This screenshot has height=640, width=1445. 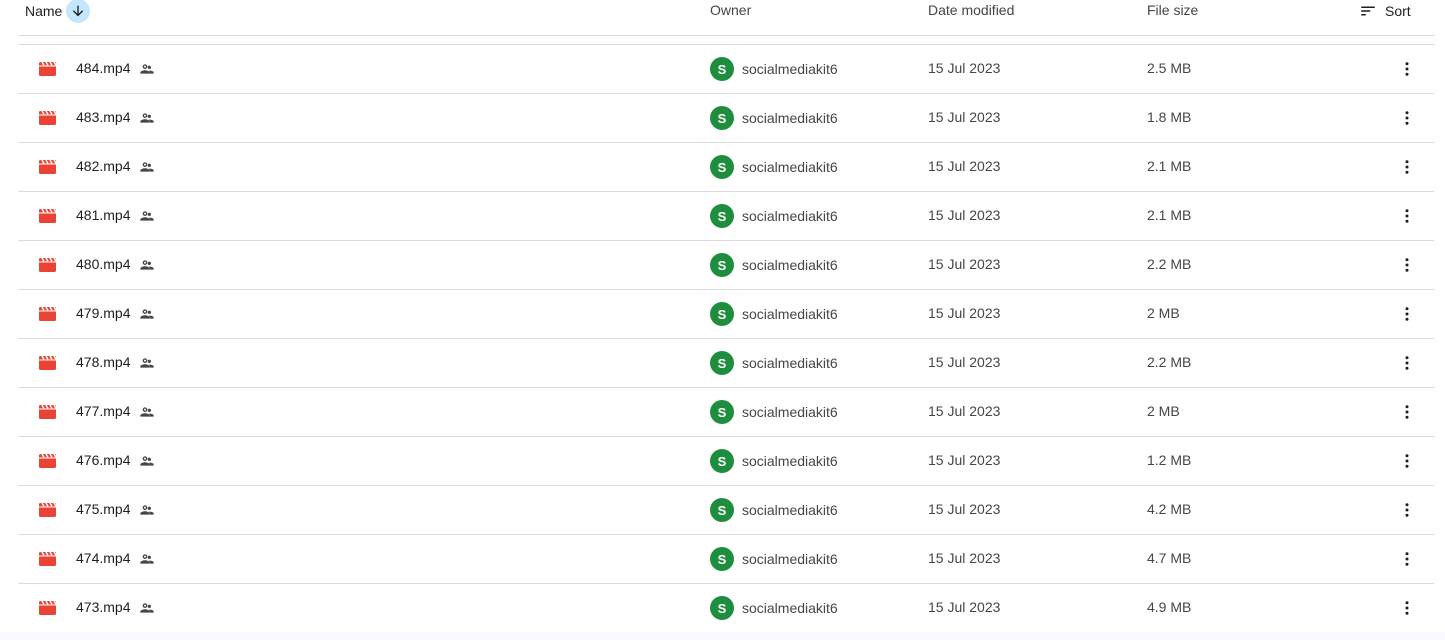 I want to click on date-modified-column-header: Date modified, so click(x=971, y=10).